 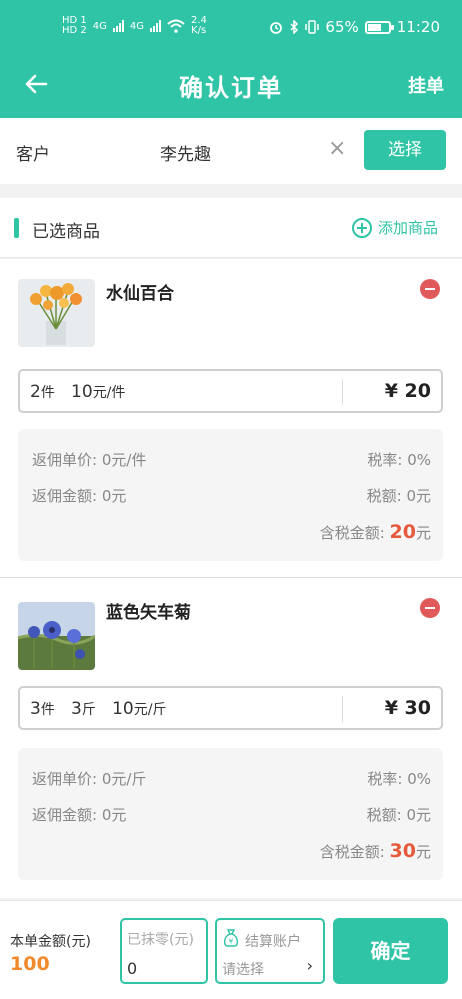 What do you see at coordinates (342, 27) in the screenshot?
I see `battery-percent: 65%` at bounding box center [342, 27].